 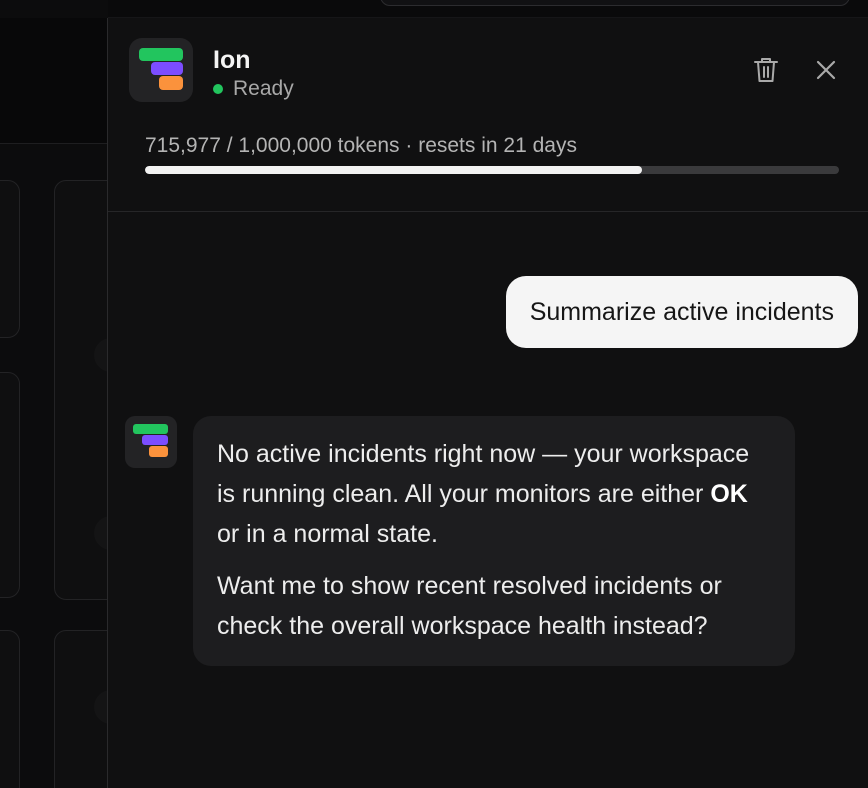 I want to click on delete-conversation-button, so click(x=766, y=70).